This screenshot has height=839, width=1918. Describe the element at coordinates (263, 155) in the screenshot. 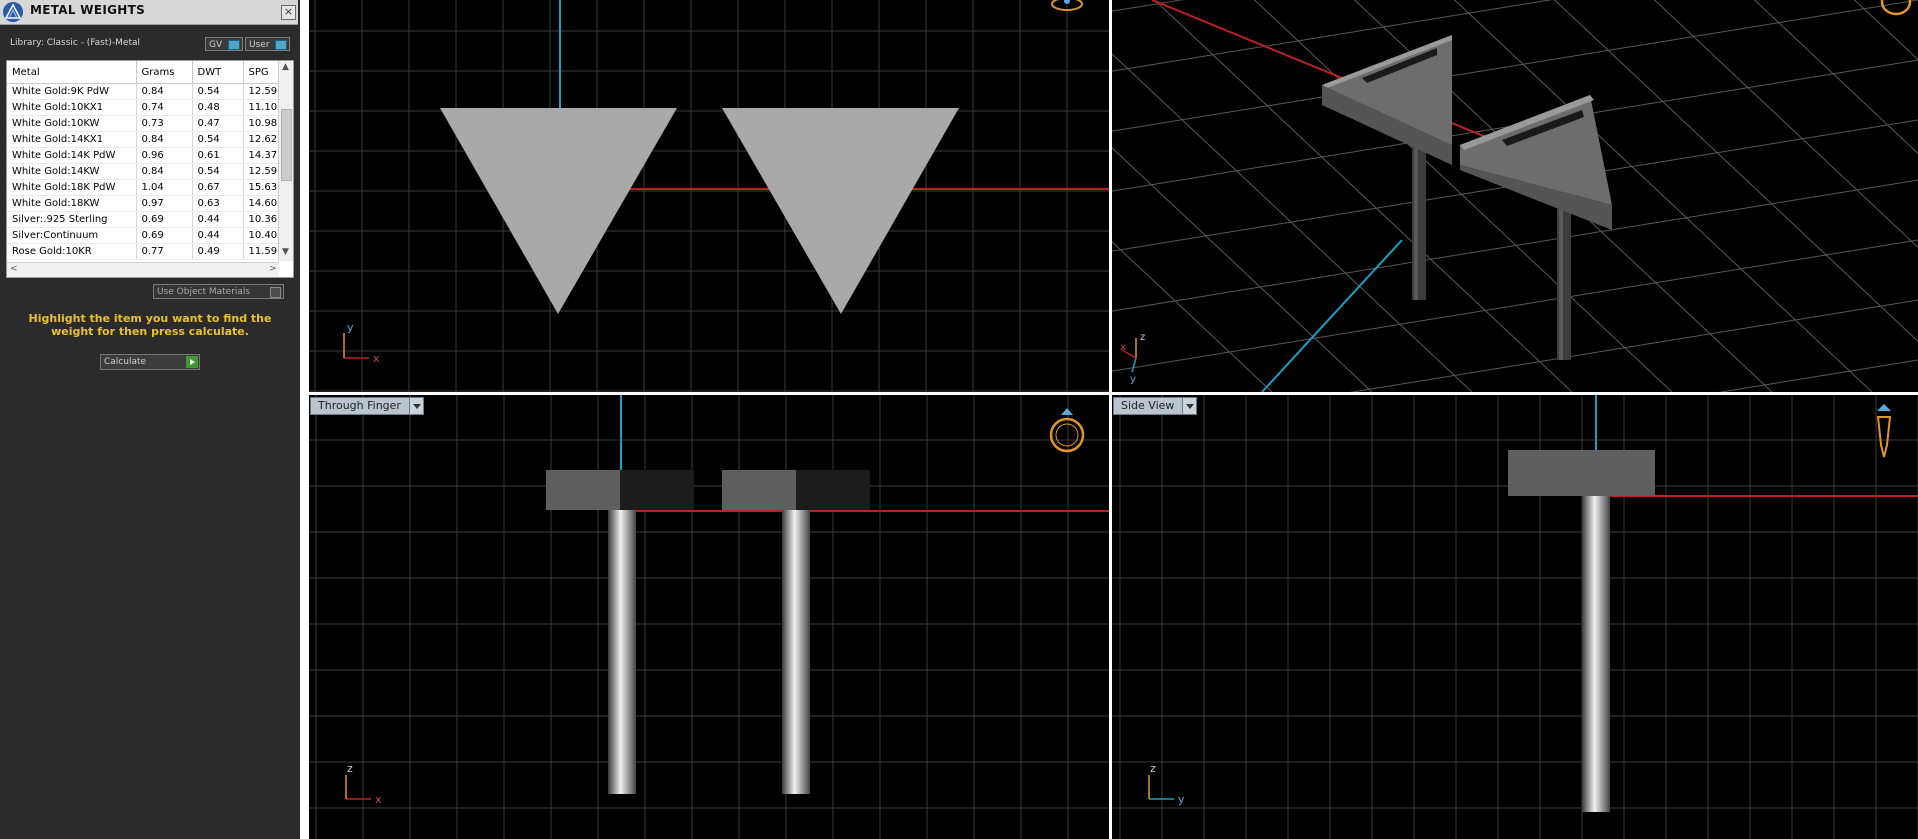

I see `cell-spg: 14.37` at that location.